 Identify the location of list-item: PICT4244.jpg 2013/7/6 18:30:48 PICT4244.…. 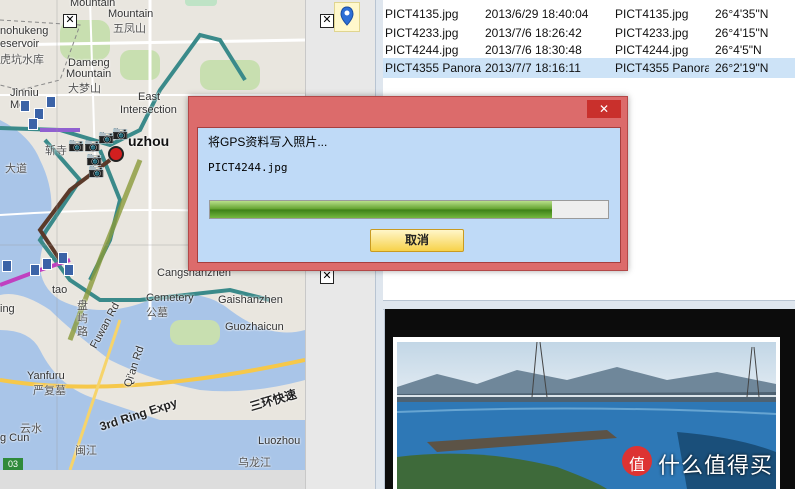
(589, 50).